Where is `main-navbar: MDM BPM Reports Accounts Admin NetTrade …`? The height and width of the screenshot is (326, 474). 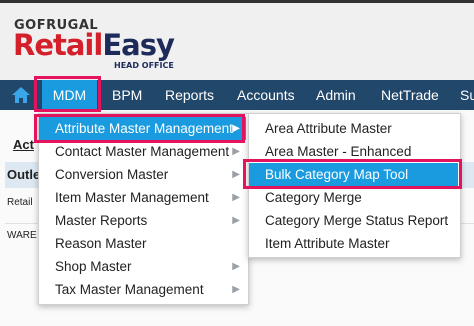
main-navbar: MDM BPM Reports Accounts Admin NetTrade … is located at coordinates (237, 95).